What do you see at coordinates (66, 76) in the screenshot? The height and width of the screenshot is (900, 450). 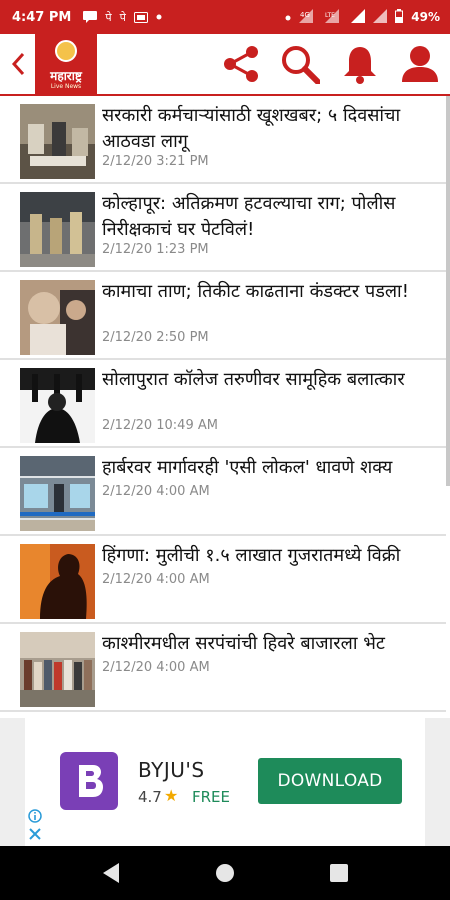 I see `logo-text: महाराष्ट्र` at bounding box center [66, 76].